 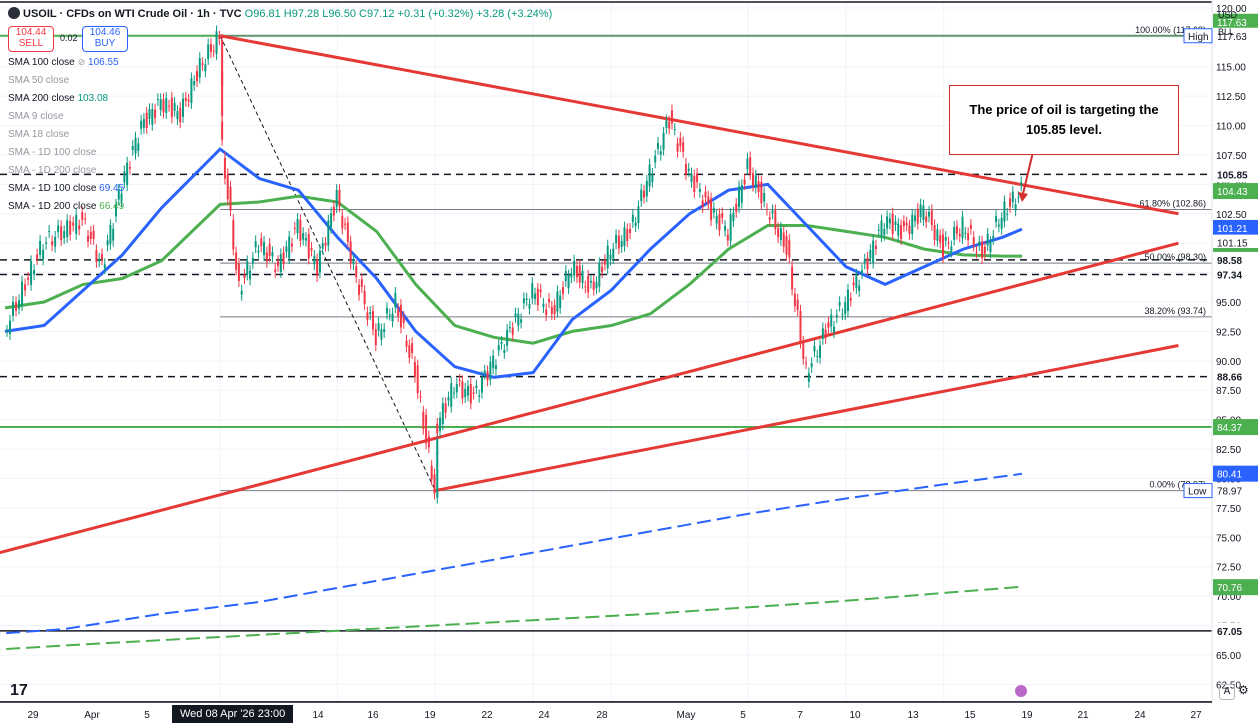 I want to click on price-badge-tag-text: Low, so click(x=1197, y=492).